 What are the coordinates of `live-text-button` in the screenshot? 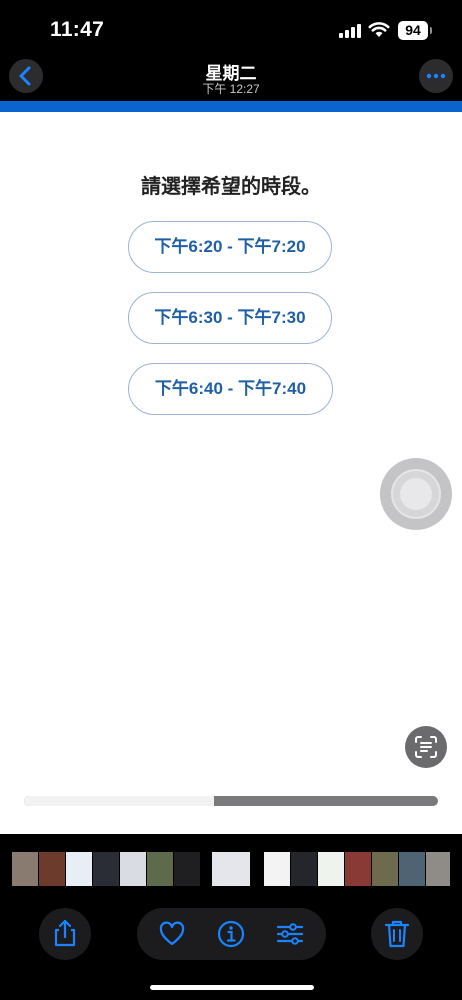 It's located at (426, 747).